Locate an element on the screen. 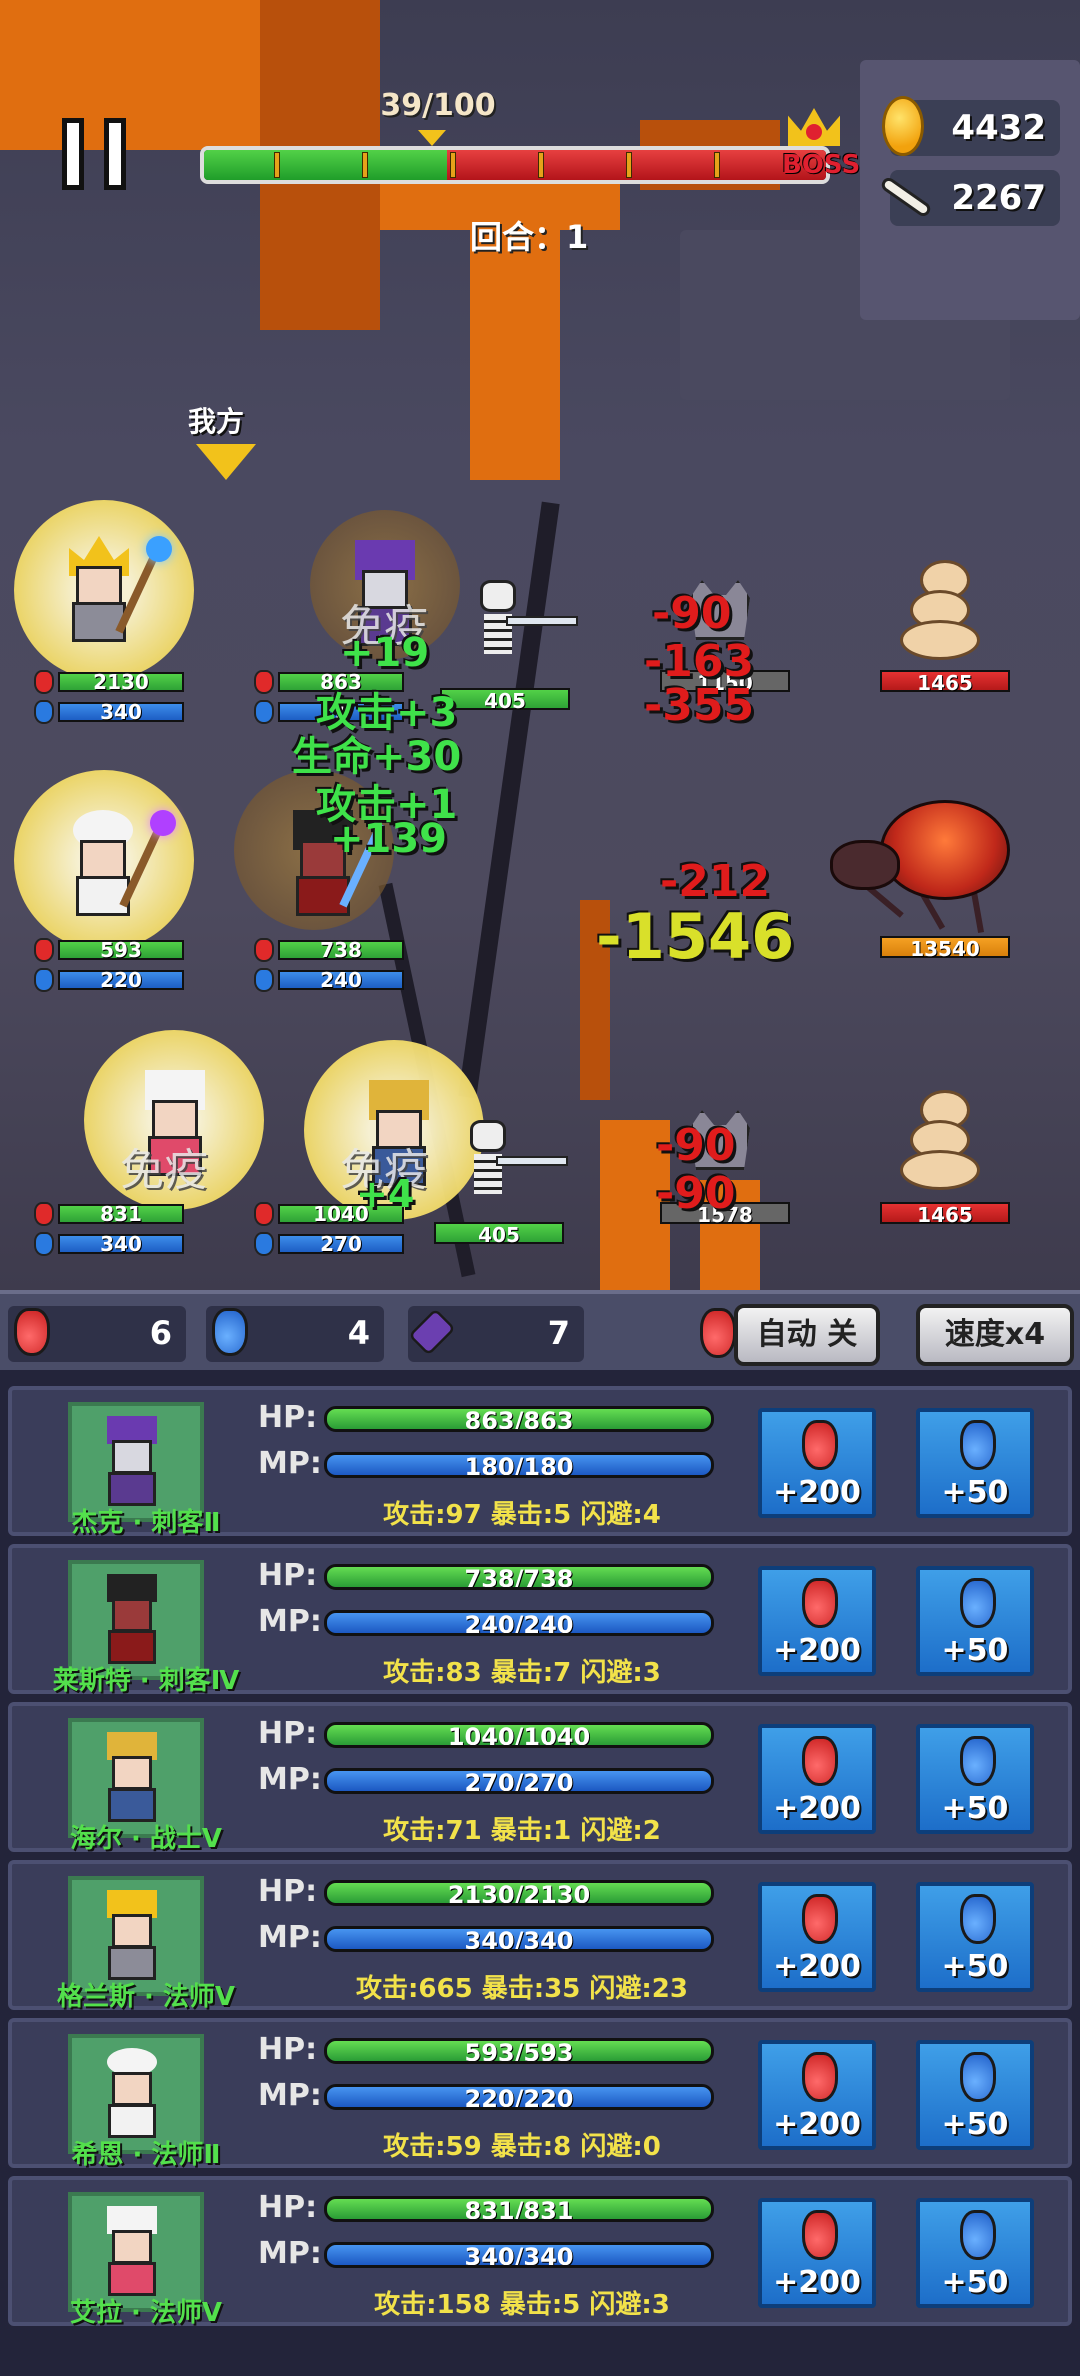  hero-hp-bar: 863/863 is located at coordinates (519, 1419).